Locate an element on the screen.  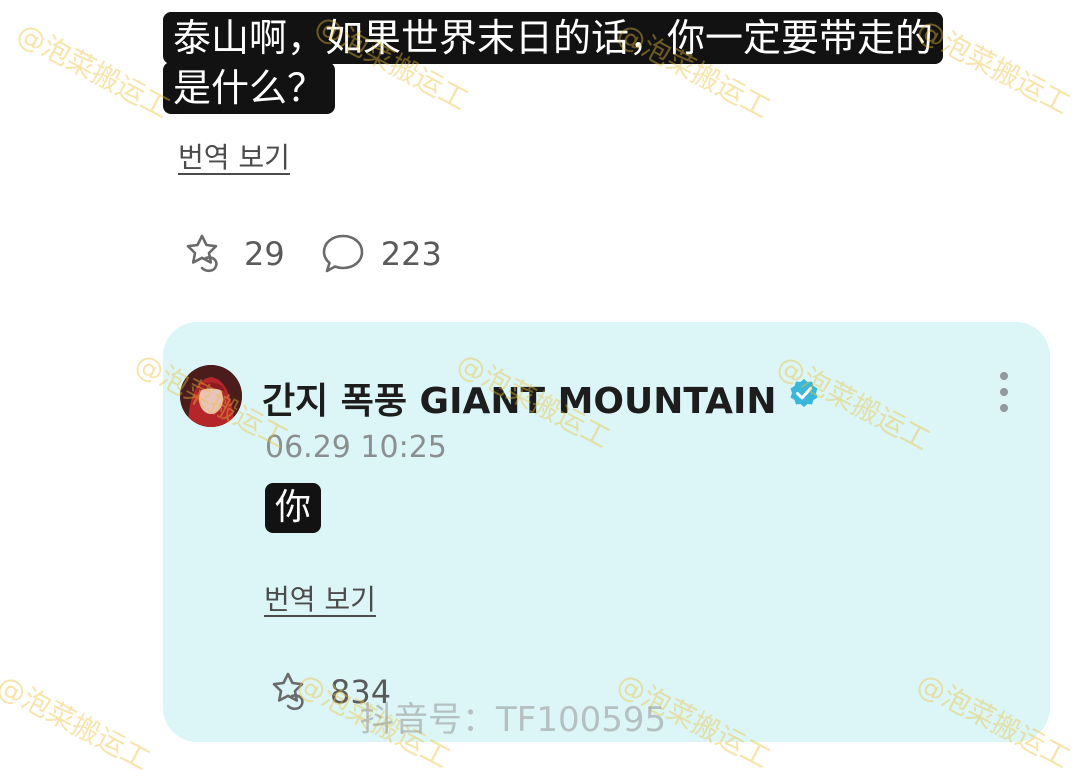
post-caption-line-2: 是什么？ is located at coordinates (249, 88).